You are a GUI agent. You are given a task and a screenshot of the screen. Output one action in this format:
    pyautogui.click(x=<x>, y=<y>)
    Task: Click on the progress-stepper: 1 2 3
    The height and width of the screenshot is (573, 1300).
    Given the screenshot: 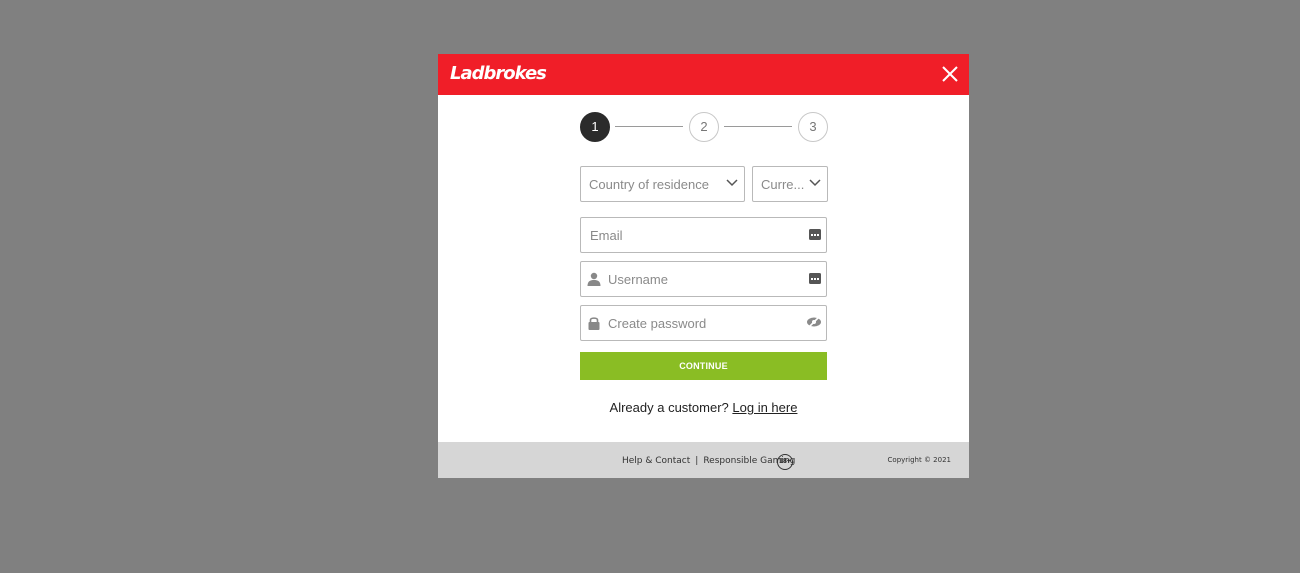 What is the action you would take?
    pyautogui.click(x=704, y=127)
    